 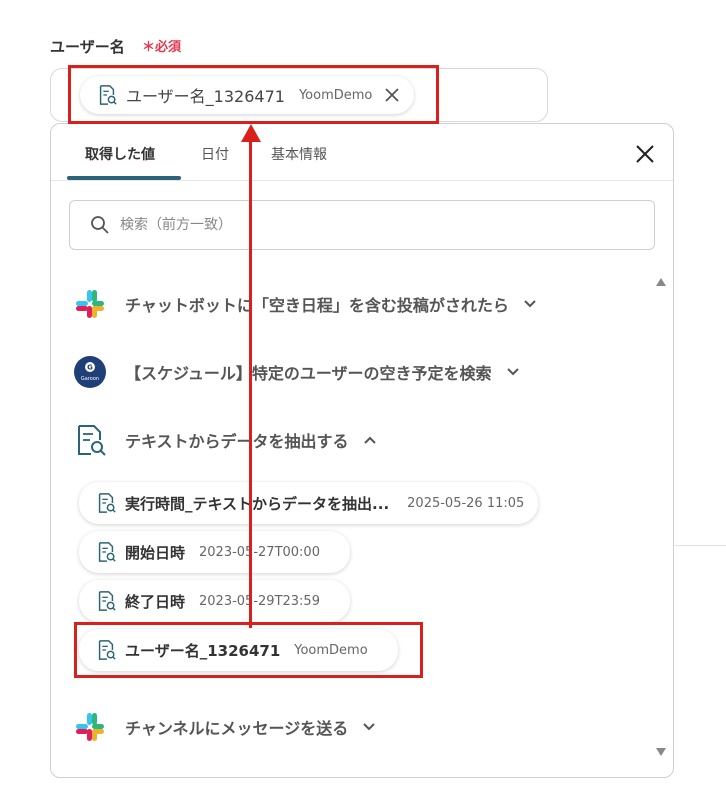 I want to click on scroll-down-arrow, so click(x=661, y=752).